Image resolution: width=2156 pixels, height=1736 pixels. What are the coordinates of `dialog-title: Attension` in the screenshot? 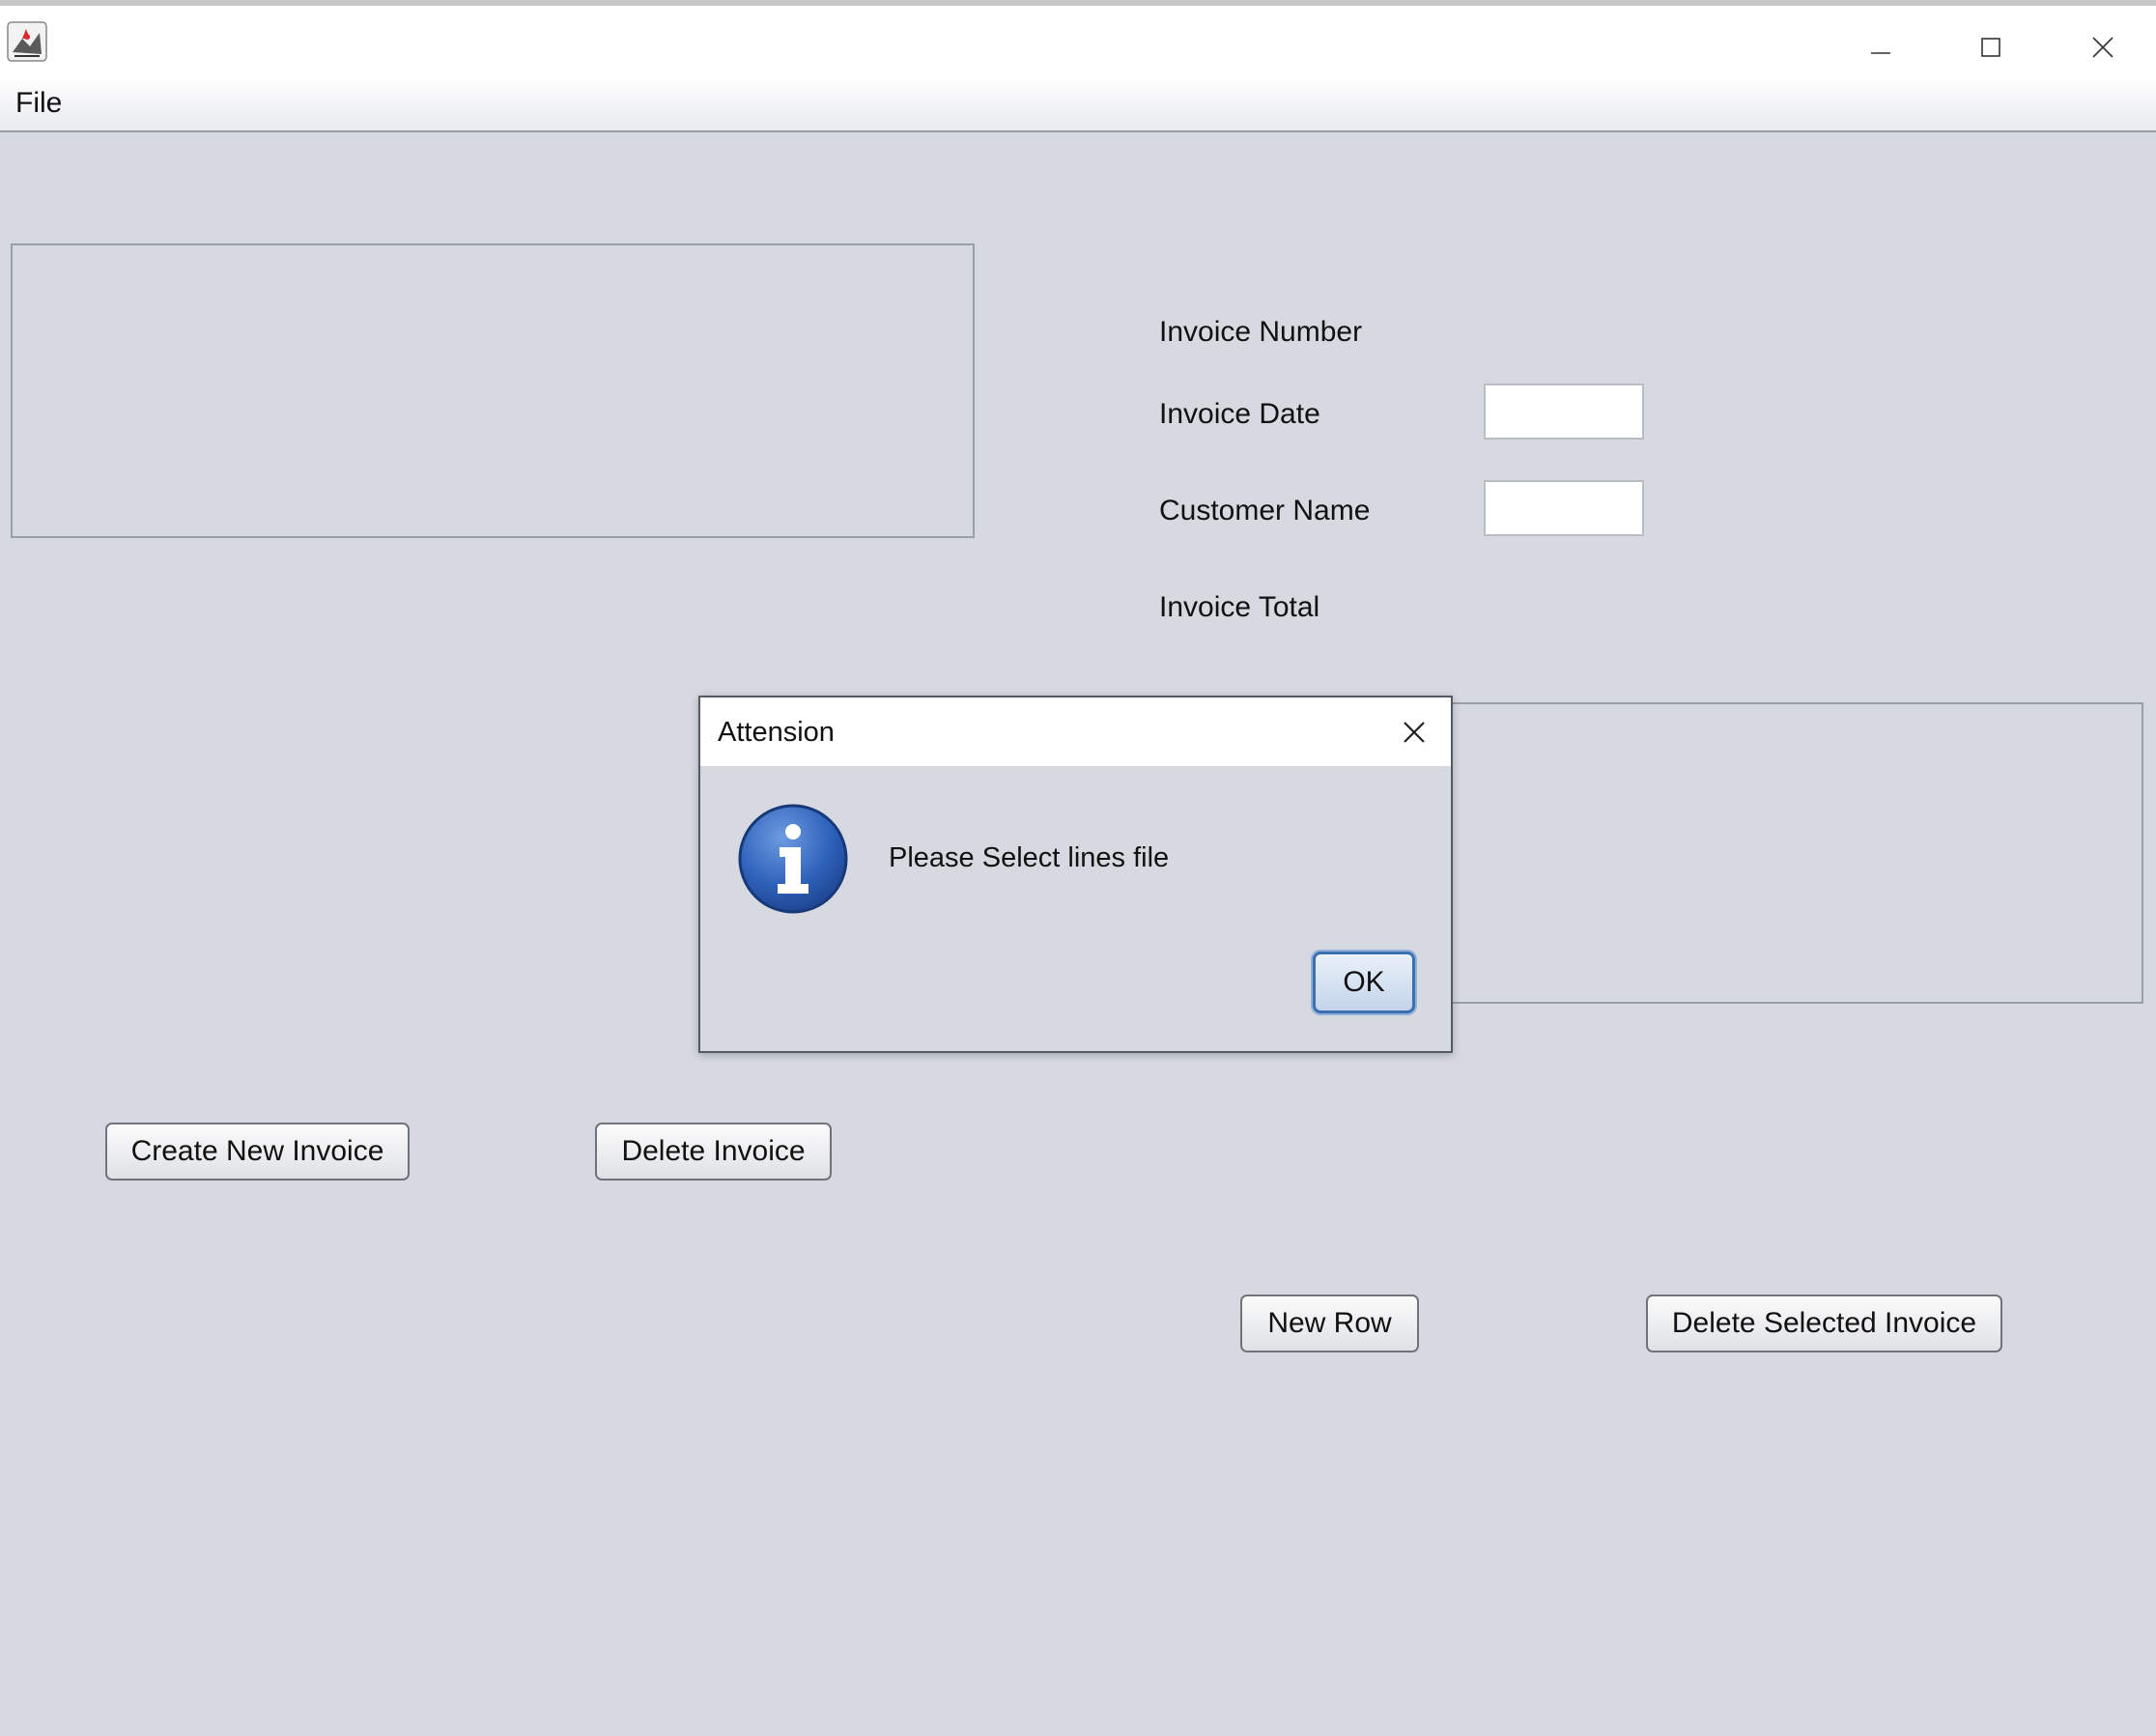 It's located at (776, 732).